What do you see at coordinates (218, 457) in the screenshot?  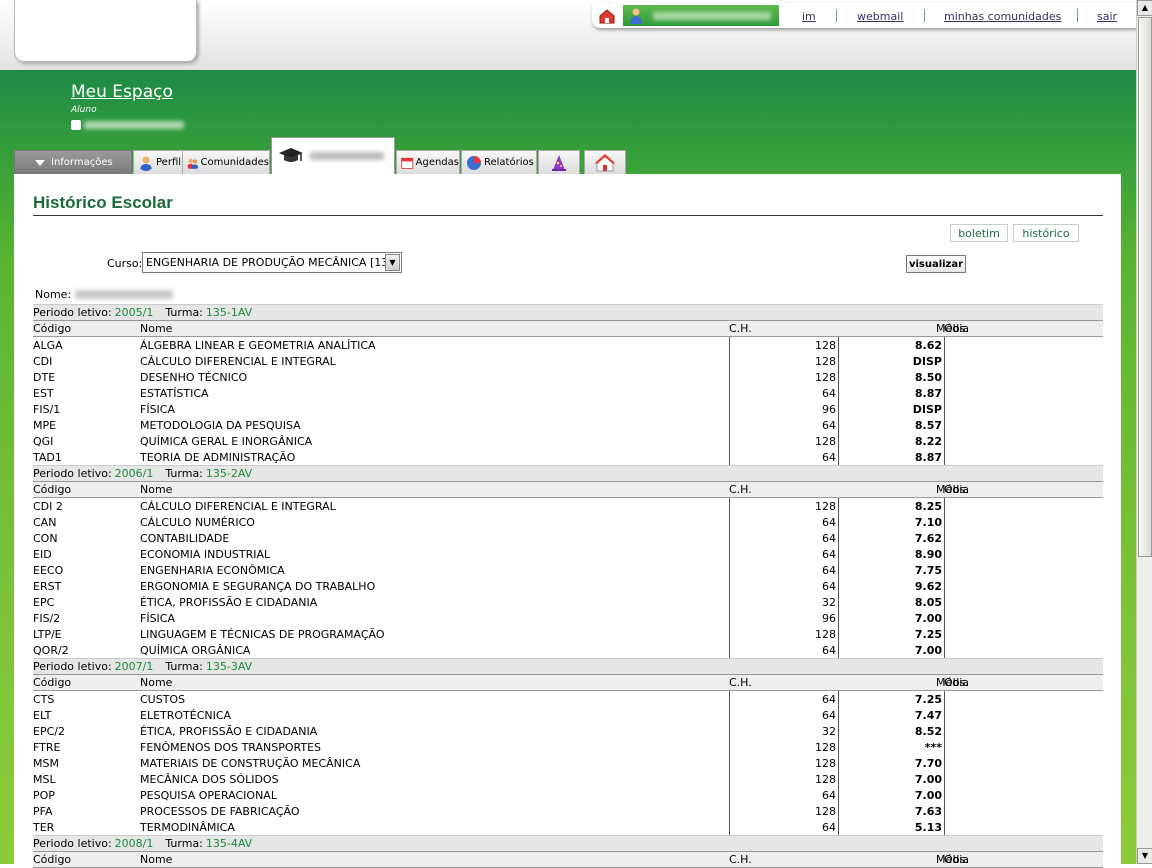 I see `cell-nome: TEORIA DE ADMINISTRAÇÃO` at bounding box center [218, 457].